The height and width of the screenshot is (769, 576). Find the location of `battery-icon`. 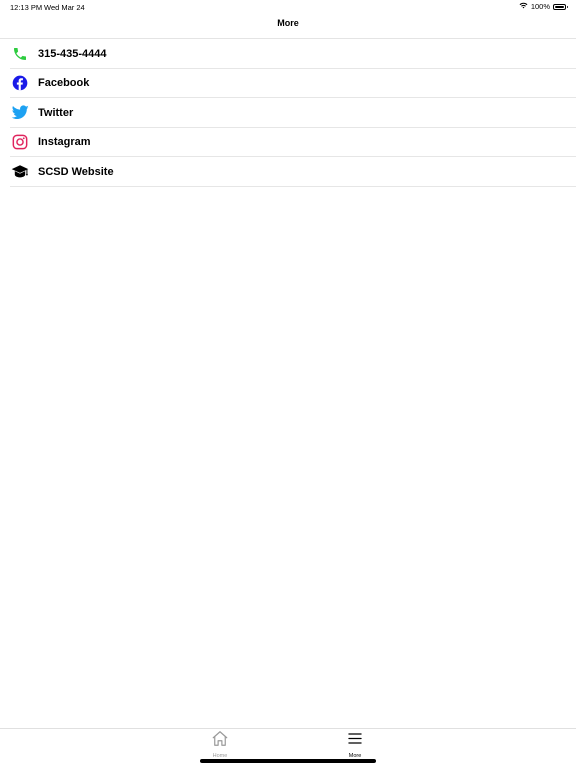

battery-icon is located at coordinates (560, 6).